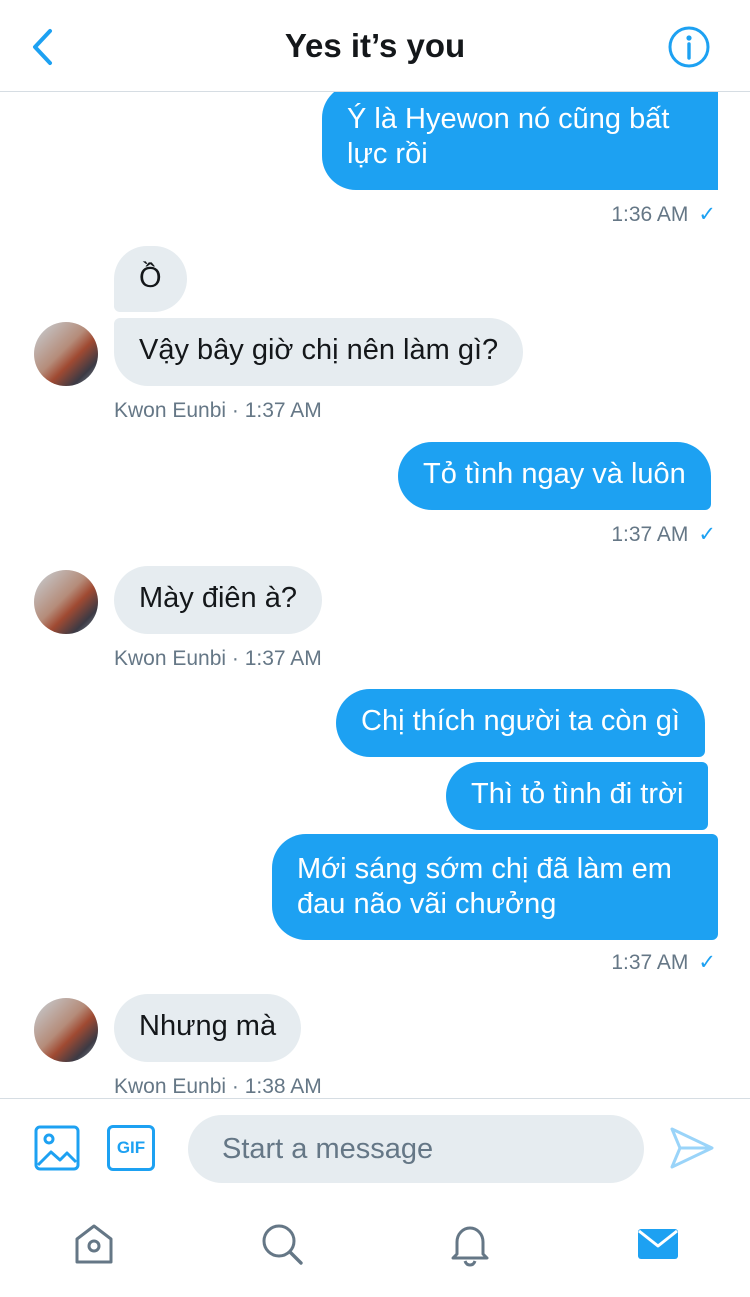 This screenshot has width=750, height=1297. I want to click on search-icon, so click(282, 1244).